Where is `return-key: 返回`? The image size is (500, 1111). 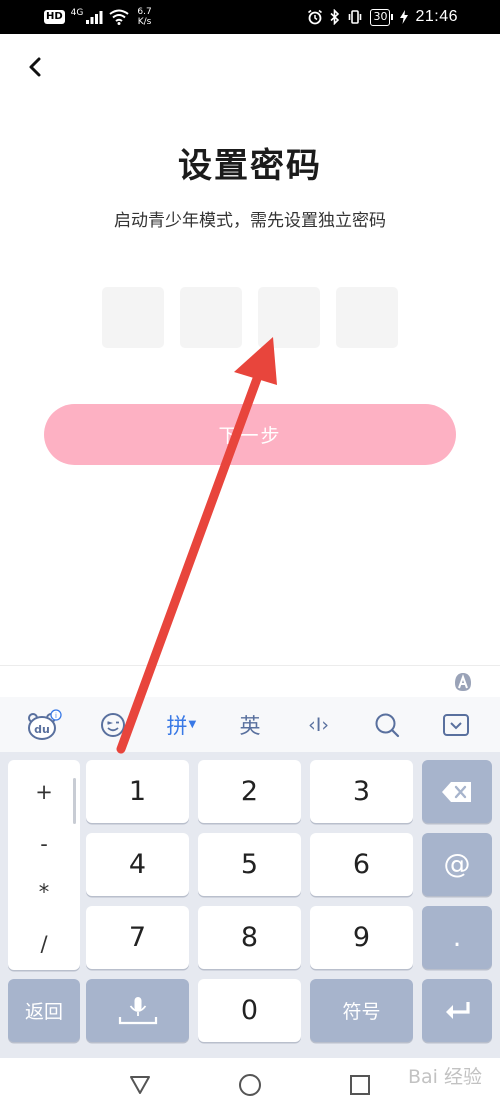 return-key: 返回 is located at coordinates (44, 1010).